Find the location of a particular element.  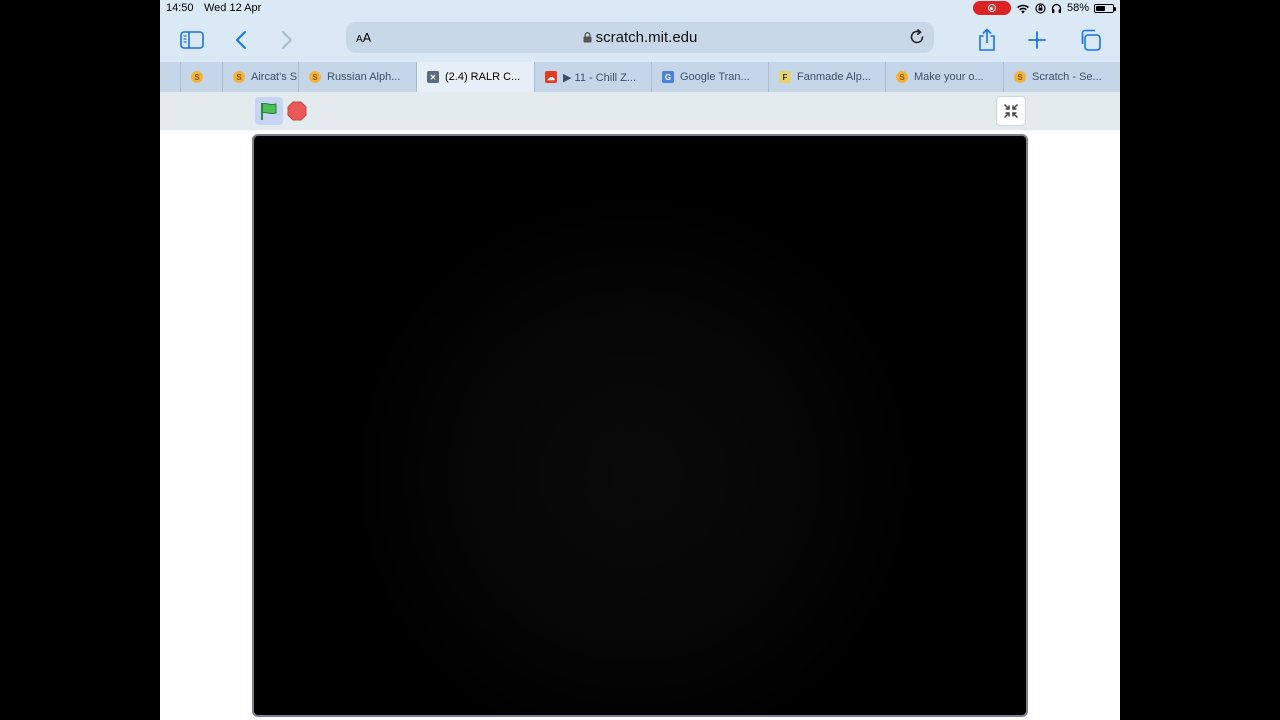

tabs-overview-icon is located at coordinates (1090, 40).